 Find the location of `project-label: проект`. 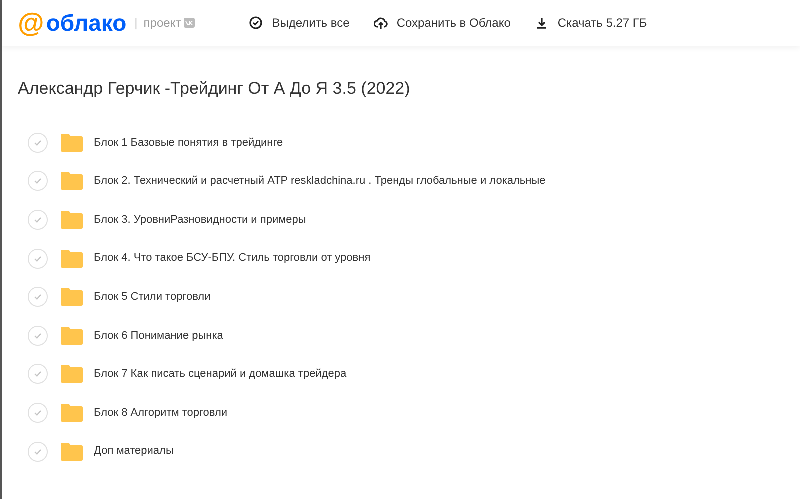

project-label: проект is located at coordinates (163, 23).